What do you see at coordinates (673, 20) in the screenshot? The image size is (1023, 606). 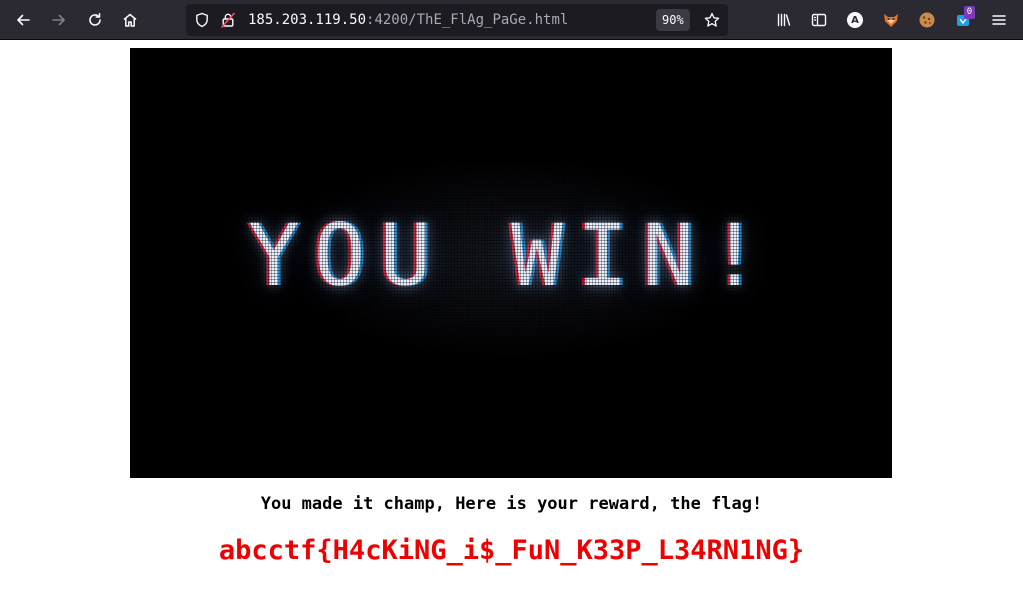 I see `zoom-level-badge: 90%` at bounding box center [673, 20].